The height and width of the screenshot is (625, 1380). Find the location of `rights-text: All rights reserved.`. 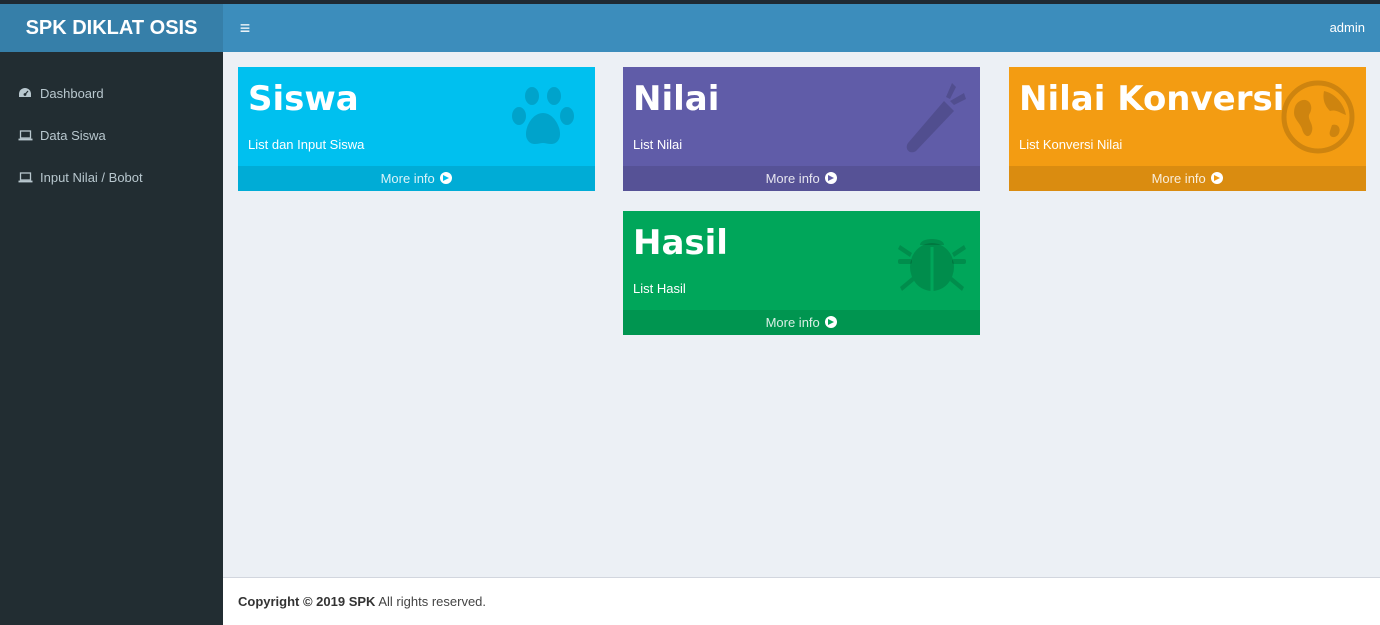

rights-text: All rights reserved. is located at coordinates (432, 601).